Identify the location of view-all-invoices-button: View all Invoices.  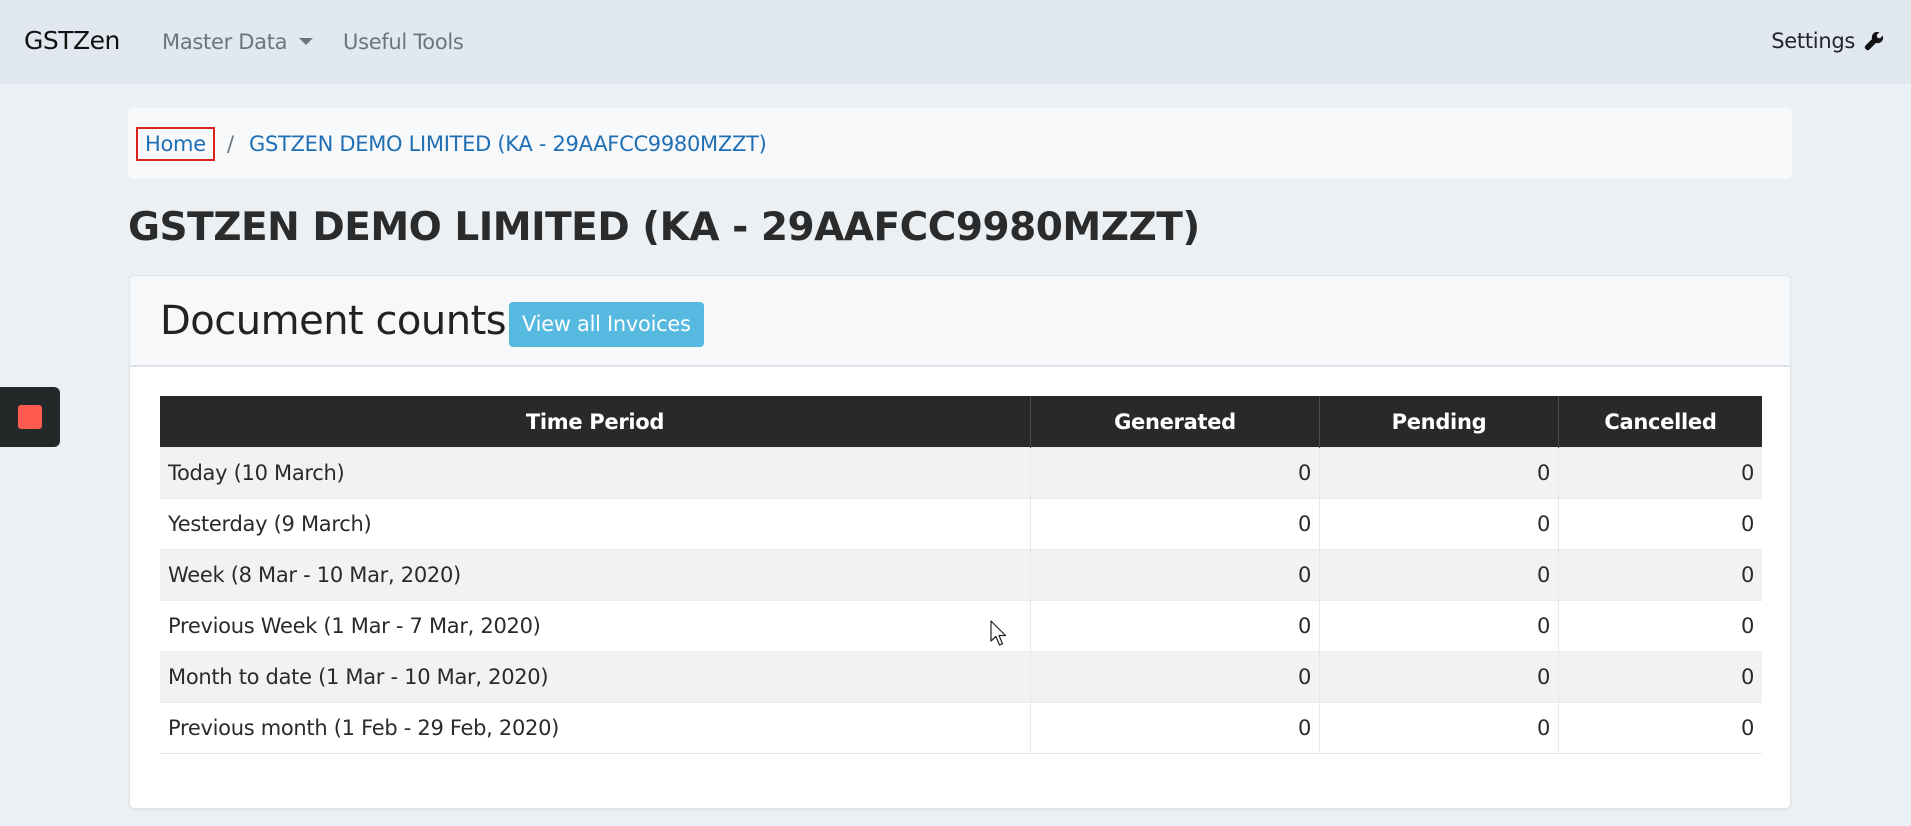
(606, 324).